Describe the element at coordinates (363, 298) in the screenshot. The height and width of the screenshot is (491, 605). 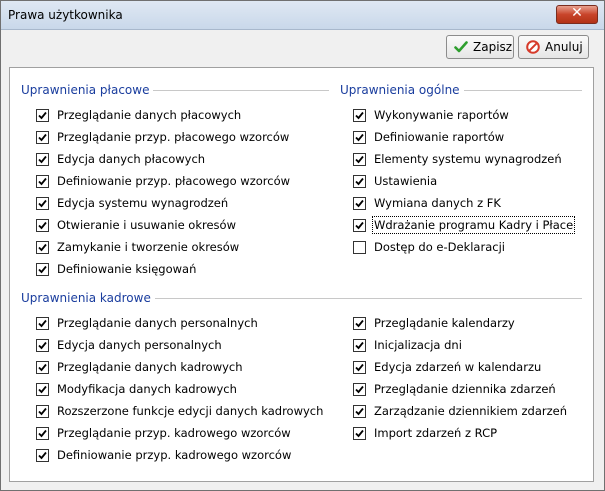
I see `separator-kadrowe` at that location.